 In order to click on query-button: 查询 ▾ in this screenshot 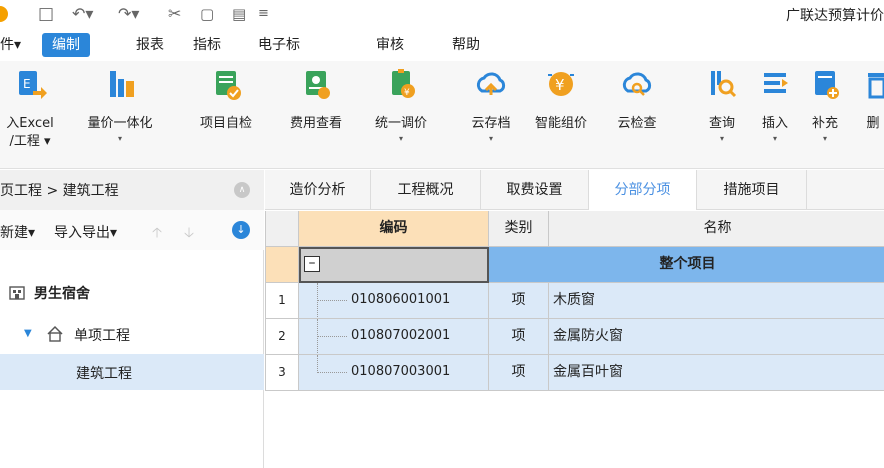, I will do `click(722, 106)`.